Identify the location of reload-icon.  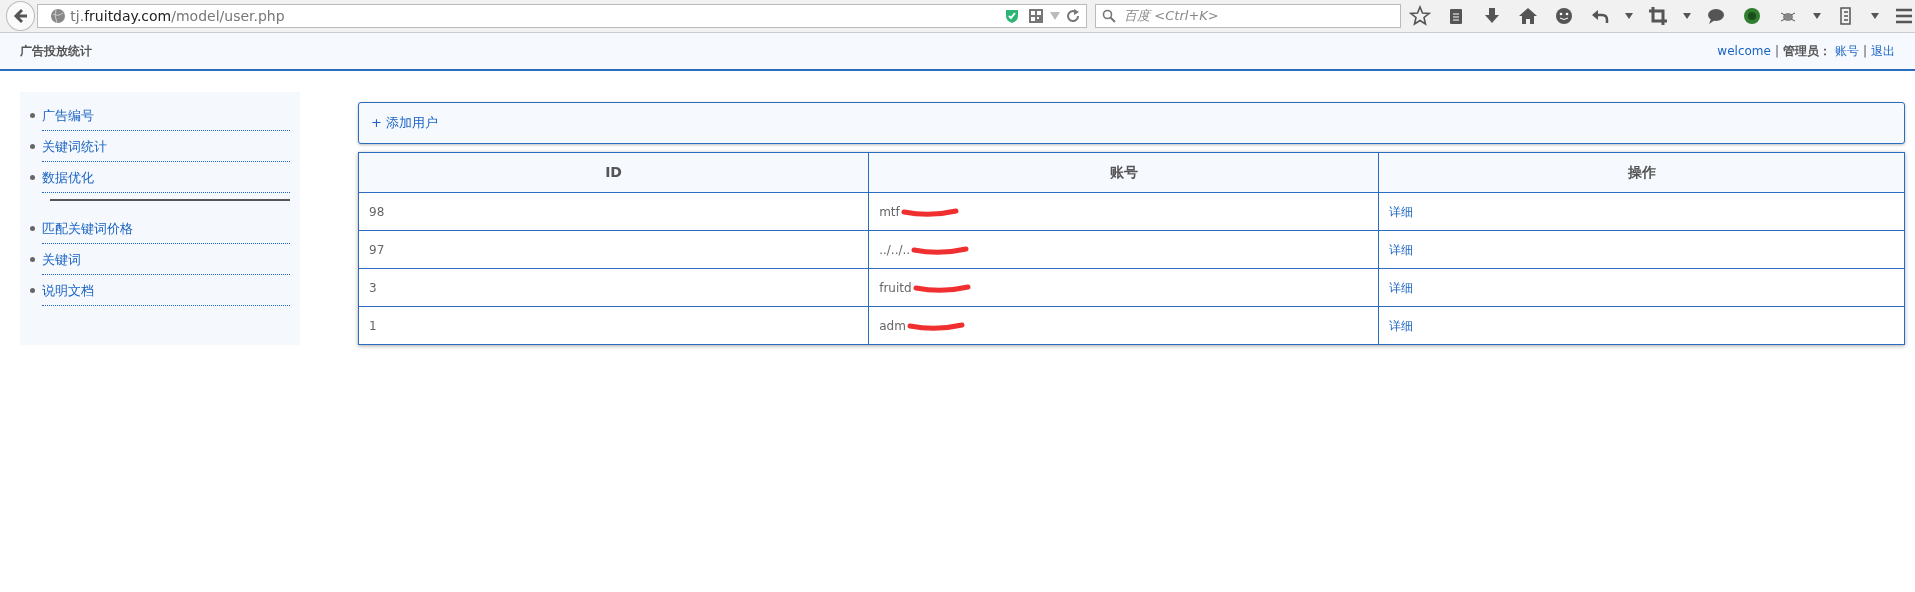
(1073, 16).